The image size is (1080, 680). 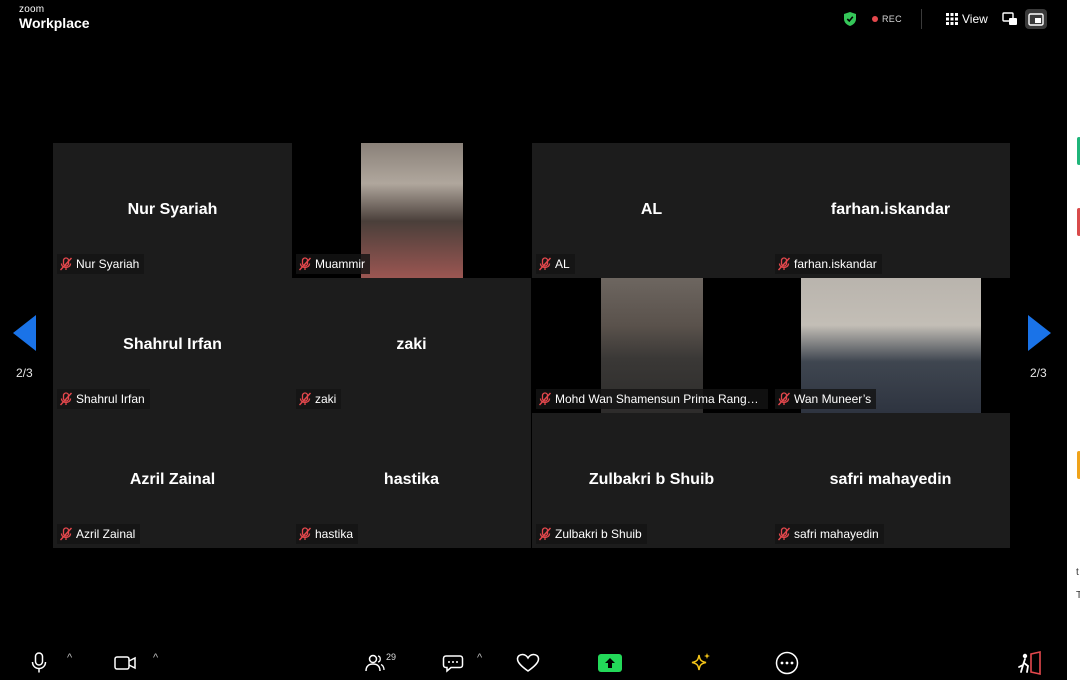 I want to click on side-text-1: t, so click(x=1077, y=572).